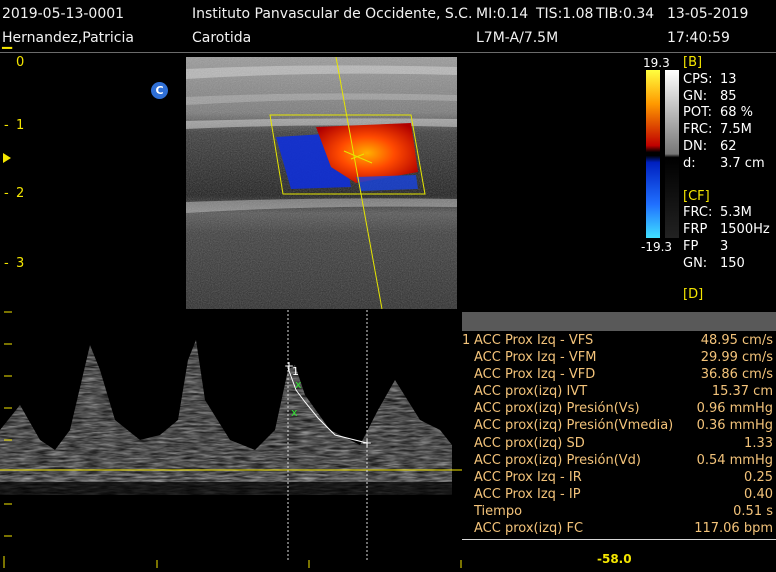 The width and height of the screenshot is (776, 572). What do you see at coordinates (653, 154) in the screenshot?
I see `color-velocity-bar` at bounding box center [653, 154].